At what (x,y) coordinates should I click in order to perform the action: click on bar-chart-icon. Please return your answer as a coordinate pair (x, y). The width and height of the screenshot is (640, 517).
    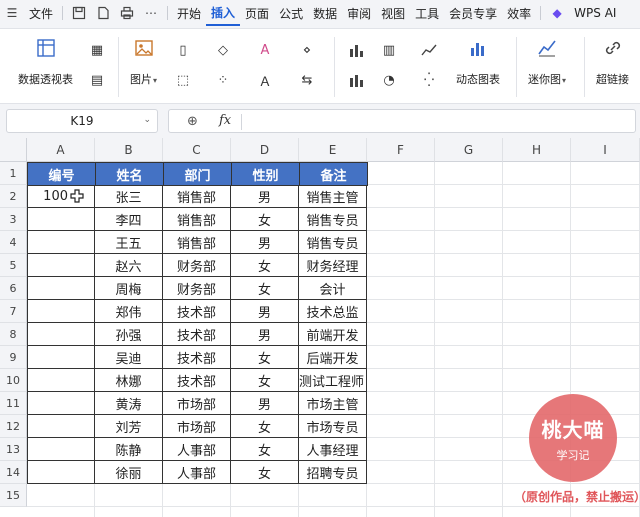
    Looking at the image, I should click on (356, 80).